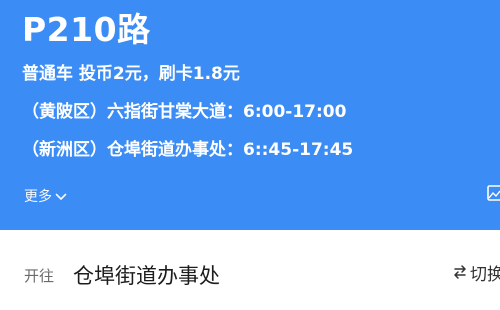 The image size is (500, 310). What do you see at coordinates (485, 275) in the screenshot?
I see `switch-label: 切换` at bounding box center [485, 275].